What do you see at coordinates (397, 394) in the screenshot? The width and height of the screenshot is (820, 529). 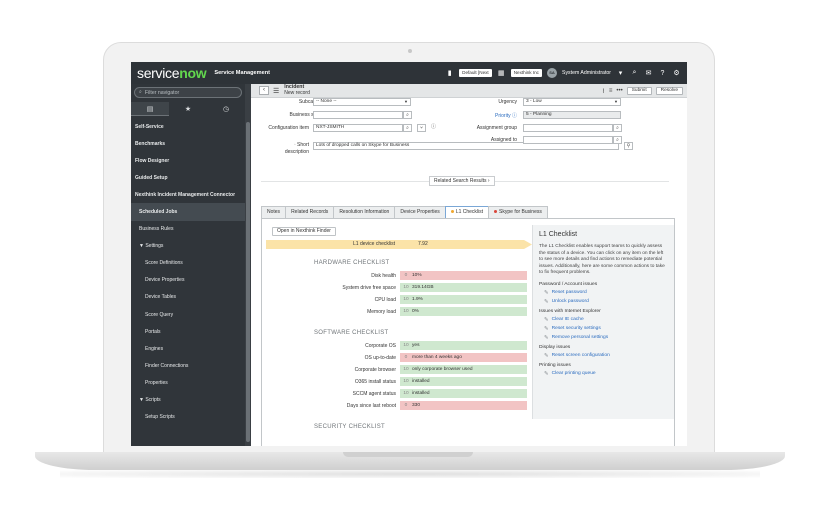 I see `checklist-row: SCCM agent status 10 installed` at bounding box center [397, 394].